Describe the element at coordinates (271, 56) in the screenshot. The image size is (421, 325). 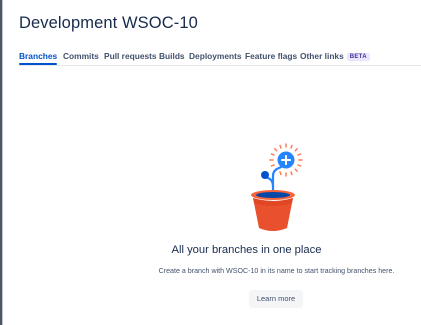
I see `tab-feature-flags: Feature flags` at that location.